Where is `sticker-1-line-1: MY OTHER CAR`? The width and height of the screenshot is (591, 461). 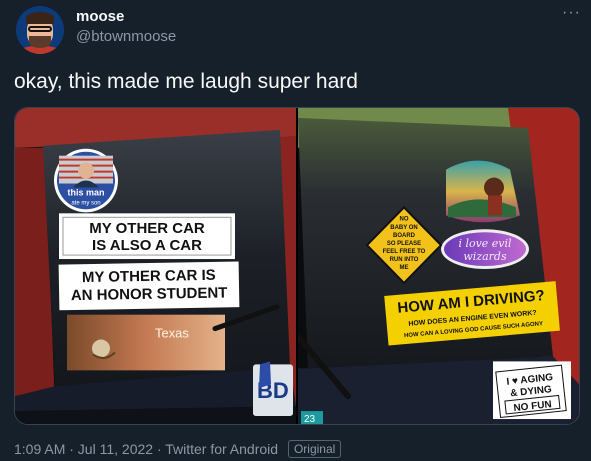
sticker-1-line-1: MY OTHER CAR is located at coordinates (147, 228).